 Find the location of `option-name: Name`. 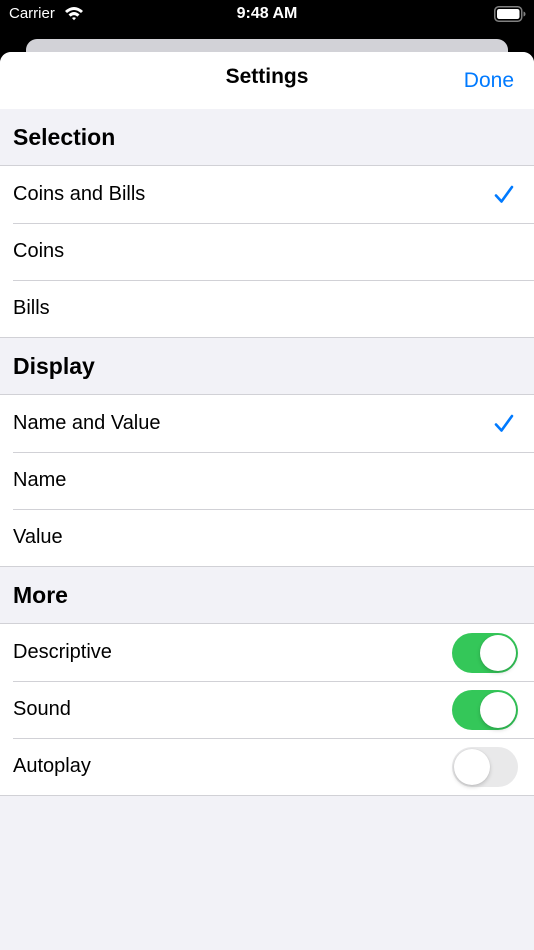

option-name: Name is located at coordinates (267, 480).